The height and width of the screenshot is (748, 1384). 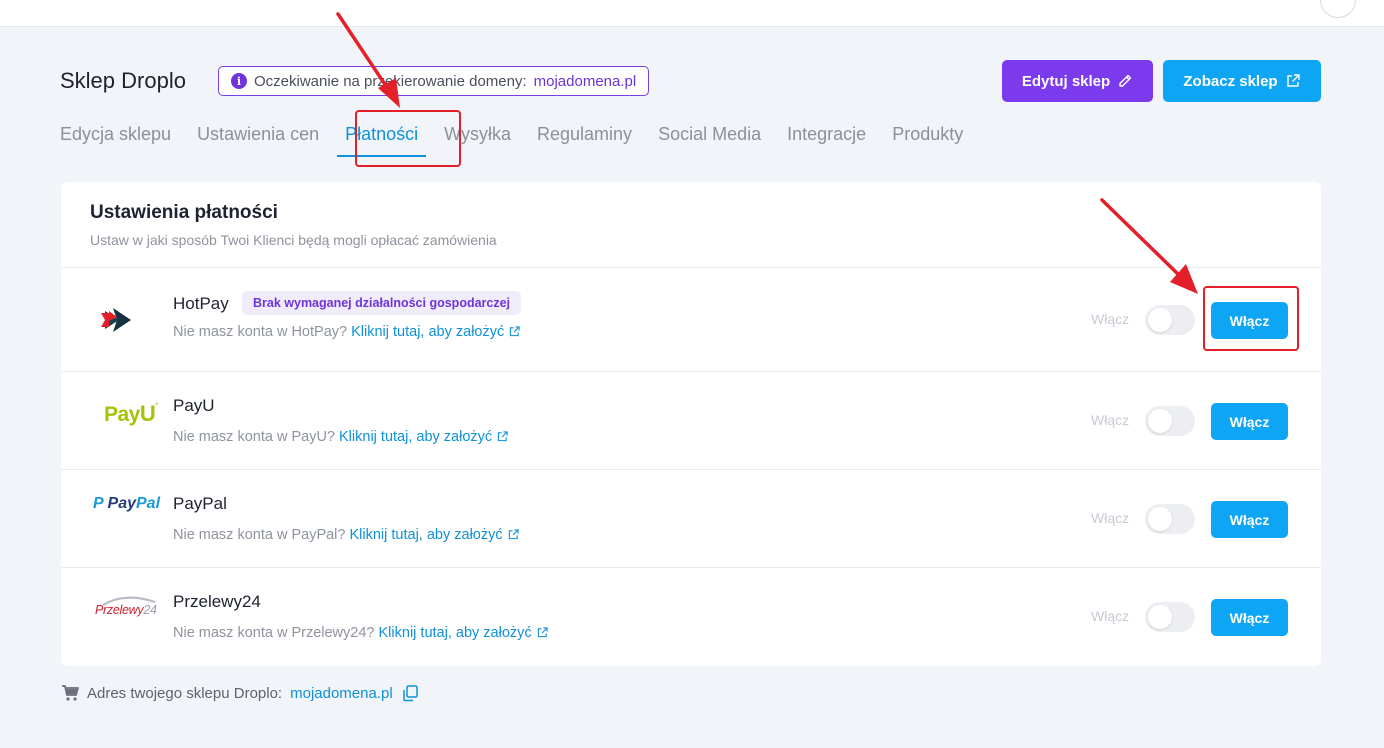 I want to click on card-title: Ustawienia płatności, so click(x=184, y=212).